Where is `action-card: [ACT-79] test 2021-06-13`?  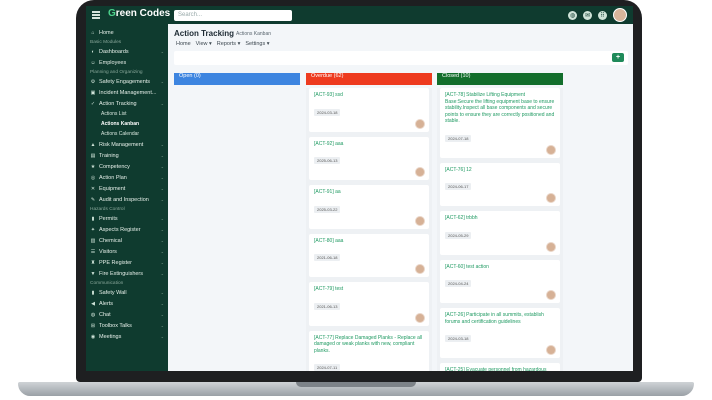 action-card: [ACT-79] test 2021-06-13 is located at coordinates (369, 304).